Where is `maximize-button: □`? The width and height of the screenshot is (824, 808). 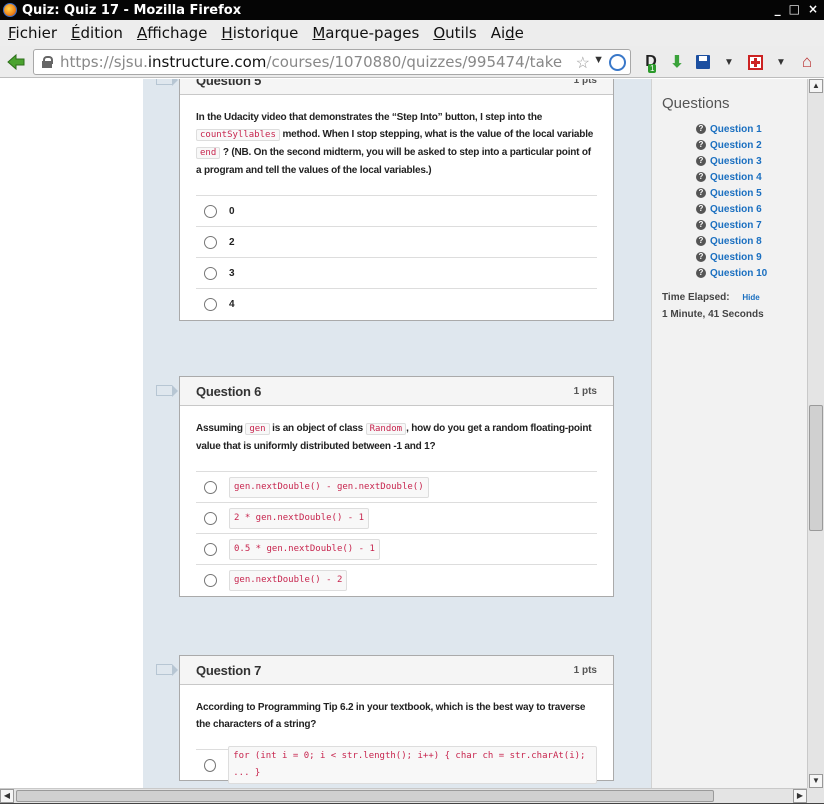 maximize-button: □ is located at coordinates (794, 9).